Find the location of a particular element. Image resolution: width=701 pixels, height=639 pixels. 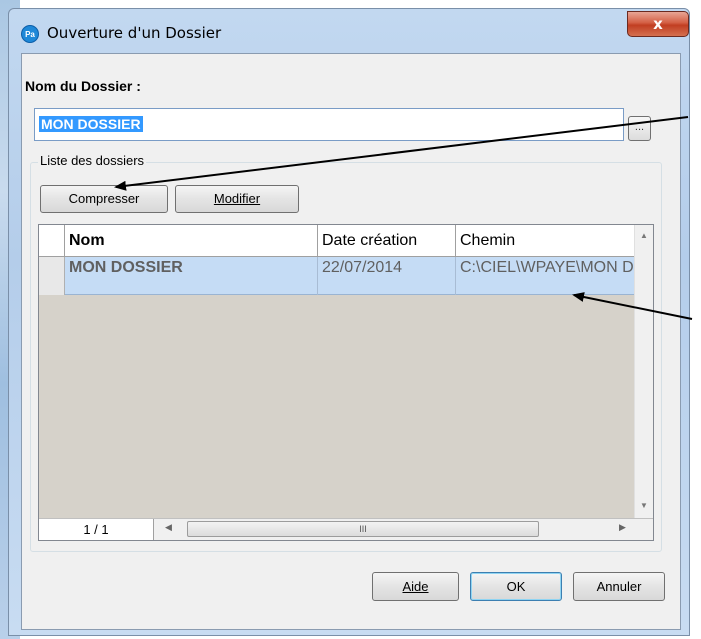

annotation-arrow-path is located at coordinates (632, 306).